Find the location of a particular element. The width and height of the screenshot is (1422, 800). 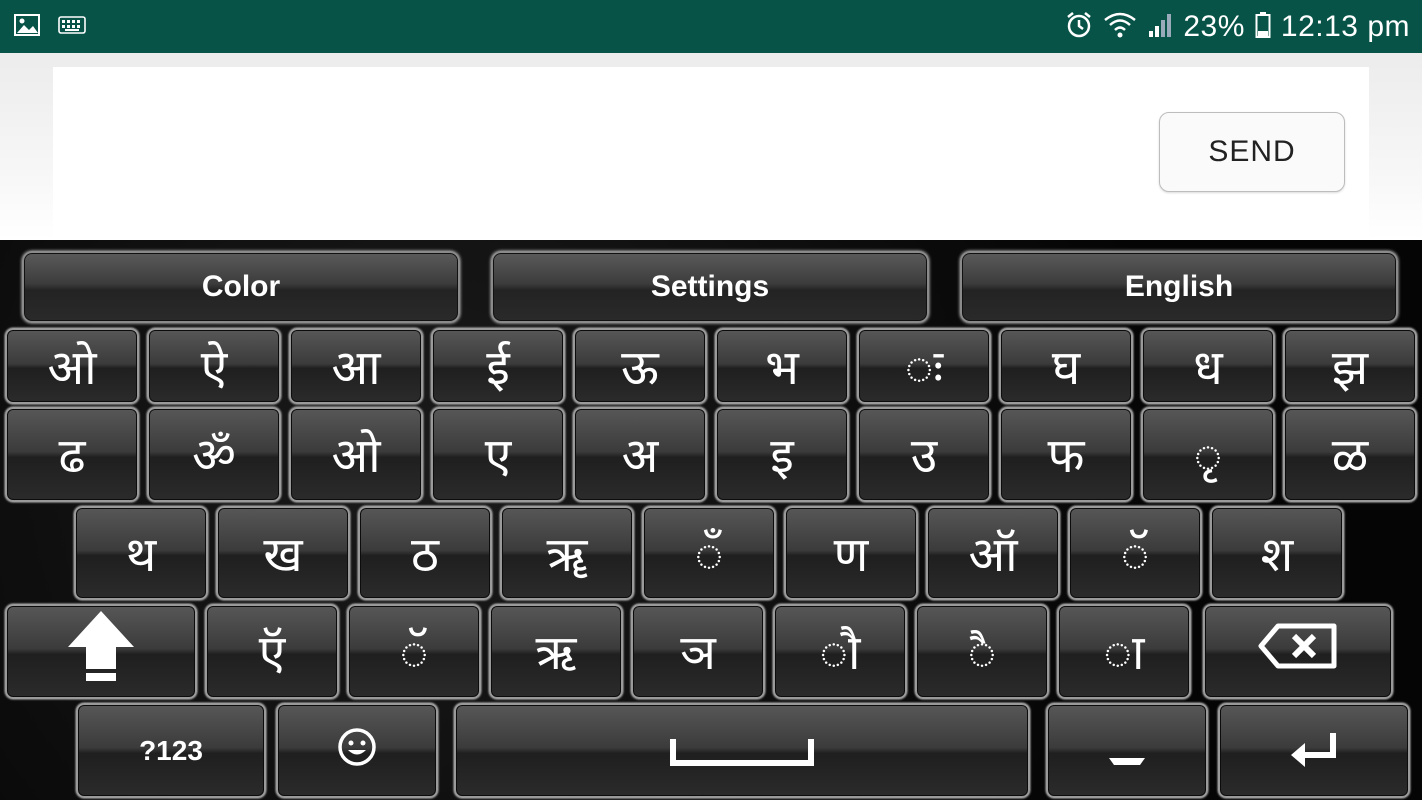

key-au-sign: ौ is located at coordinates (840, 651).